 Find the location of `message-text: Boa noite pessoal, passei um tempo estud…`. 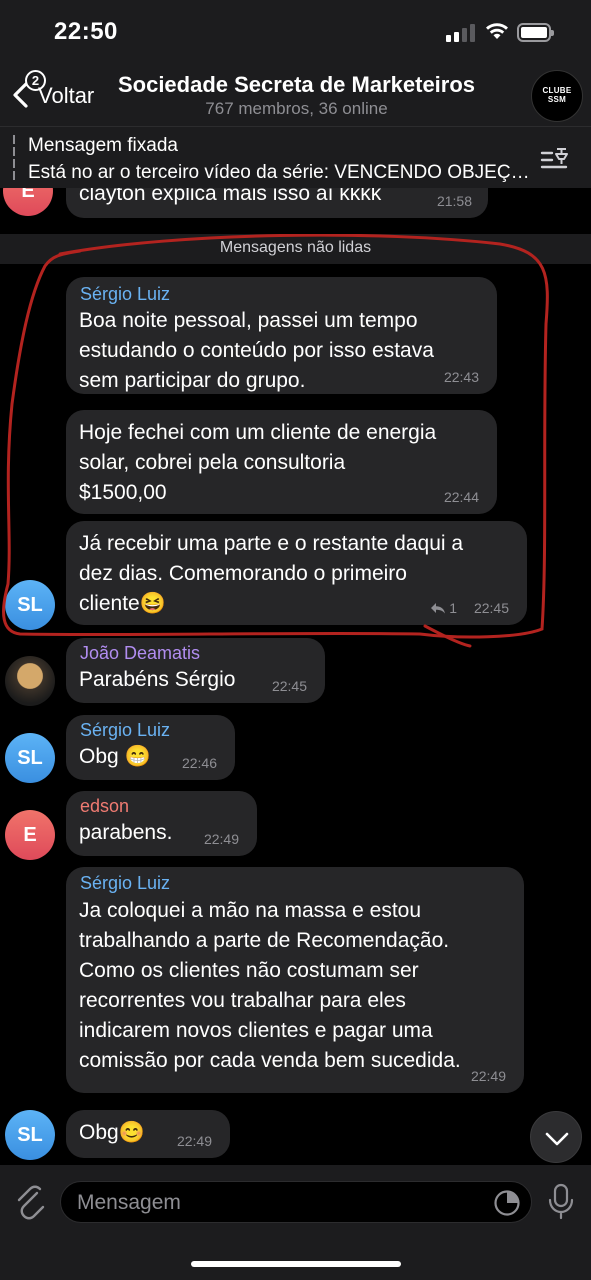

message-text: Boa noite pessoal, passei um tempo estud… is located at coordinates (256, 351).